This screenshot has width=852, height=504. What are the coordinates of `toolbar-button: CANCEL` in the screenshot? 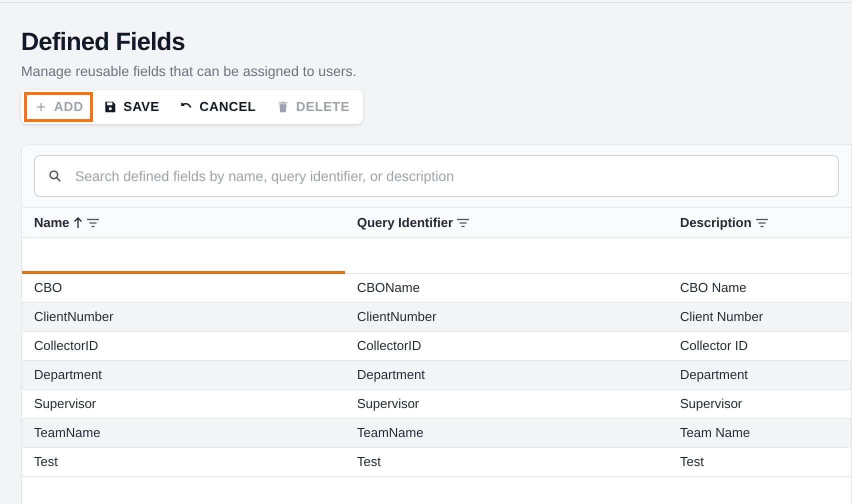 It's located at (217, 107).